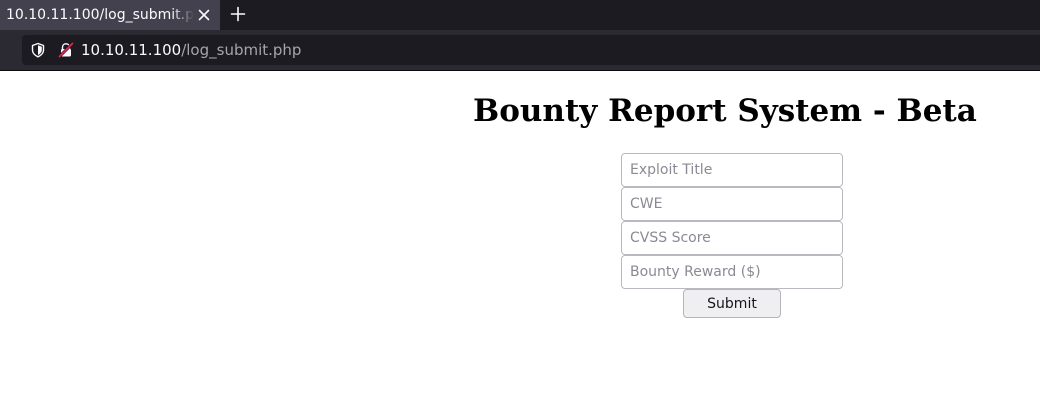 This screenshot has width=1040, height=400. Describe the element at coordinates (204, 15) in the screenshot. I see `close-icon` at that location.